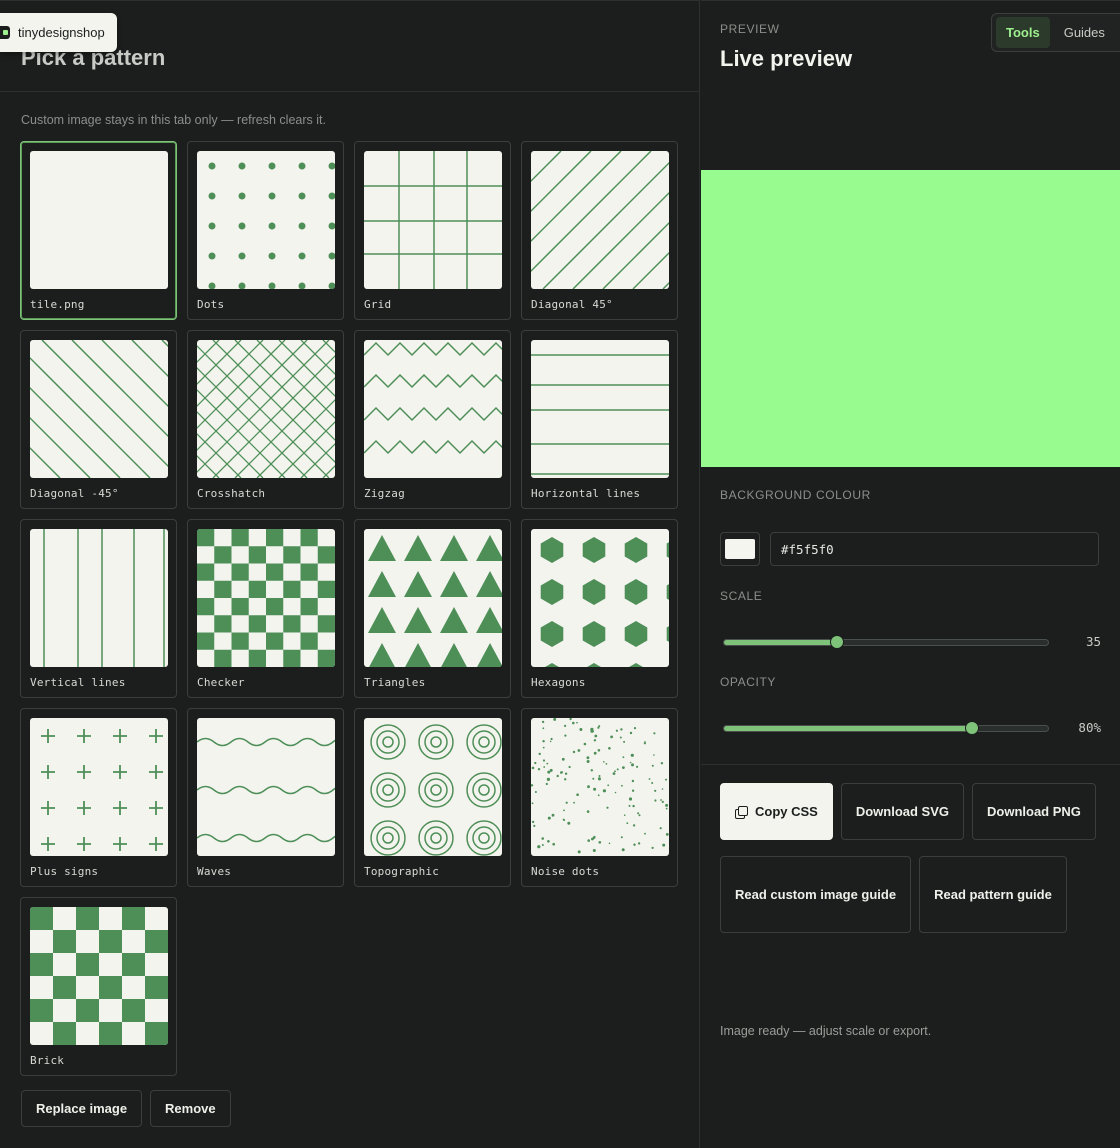 This screenshot has height=1148, width=1120. I want to click on background-colour-row, so click(909, 549).